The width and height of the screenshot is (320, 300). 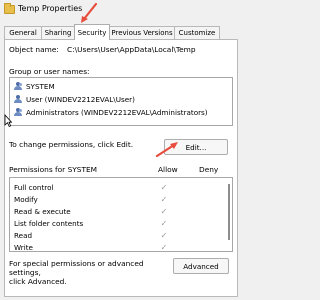 What do you see at coordinates (38, 281) in the screenshot?
I see `advanced-info-line2: click Advanced.` at bounding box center [38, 281].